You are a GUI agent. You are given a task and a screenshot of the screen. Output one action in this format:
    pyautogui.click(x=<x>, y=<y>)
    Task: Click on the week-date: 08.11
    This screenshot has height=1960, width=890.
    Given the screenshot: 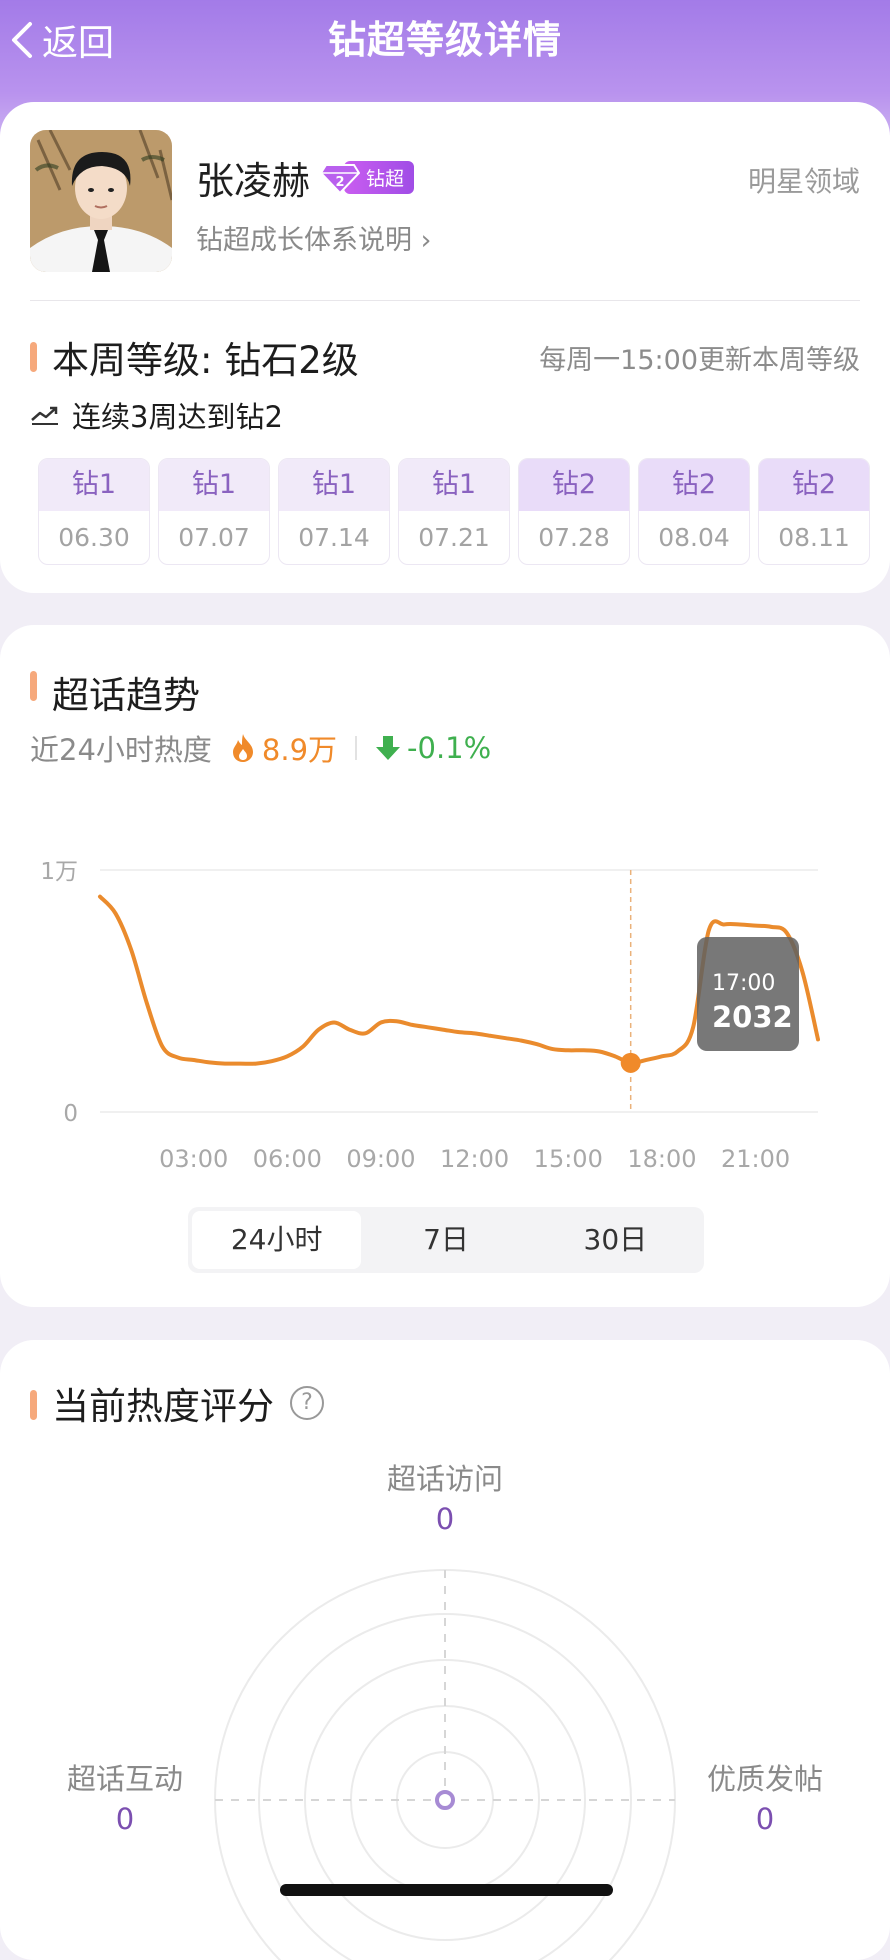 What is the action you would take?
    pyautogui.click(x=814, y=537)
    